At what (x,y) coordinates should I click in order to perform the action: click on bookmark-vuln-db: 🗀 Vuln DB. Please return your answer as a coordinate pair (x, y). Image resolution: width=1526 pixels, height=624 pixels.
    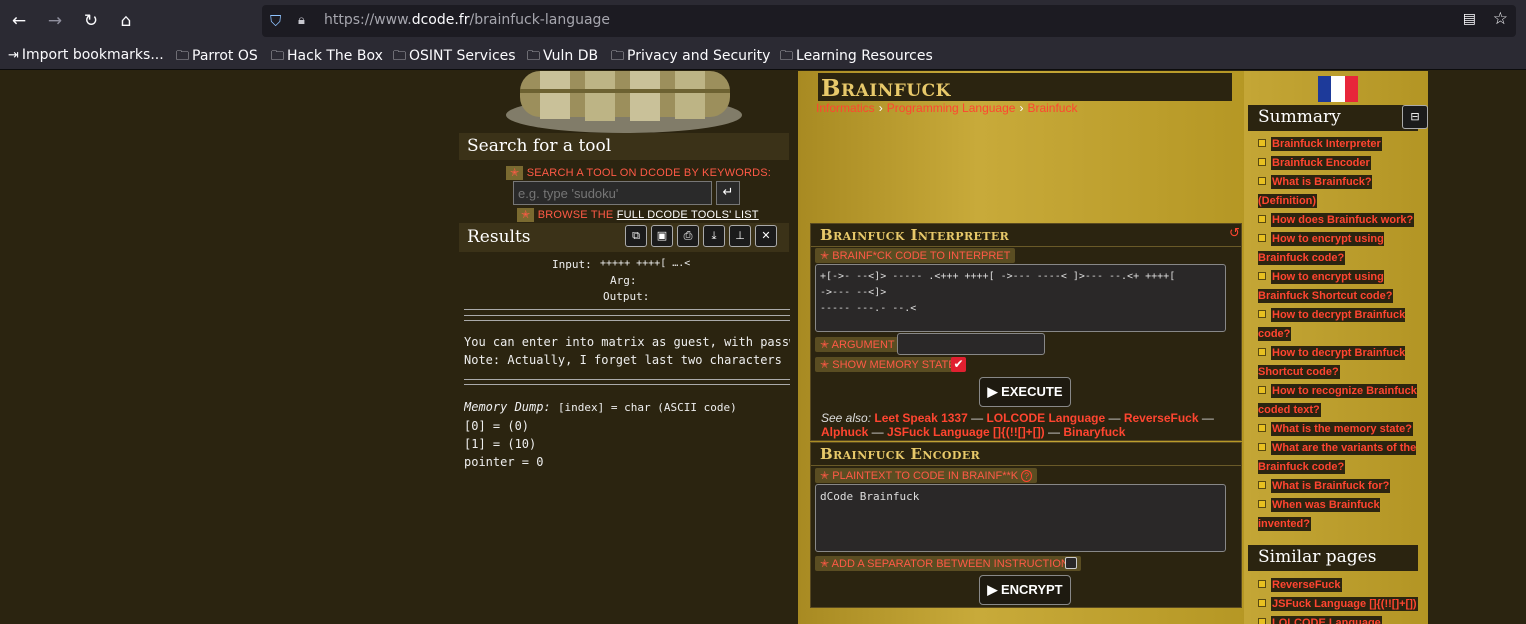
    Looking at the image, I should click on (562, 58).